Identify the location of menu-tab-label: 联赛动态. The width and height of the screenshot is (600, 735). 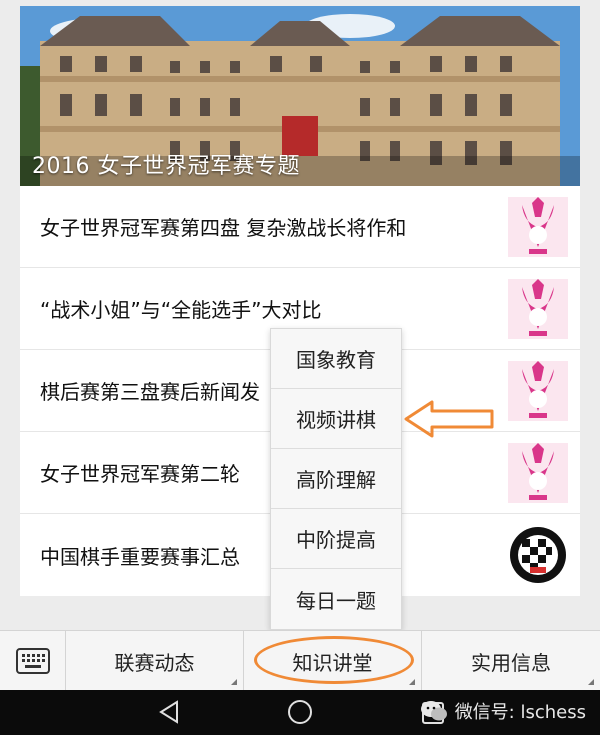
(154, 662).